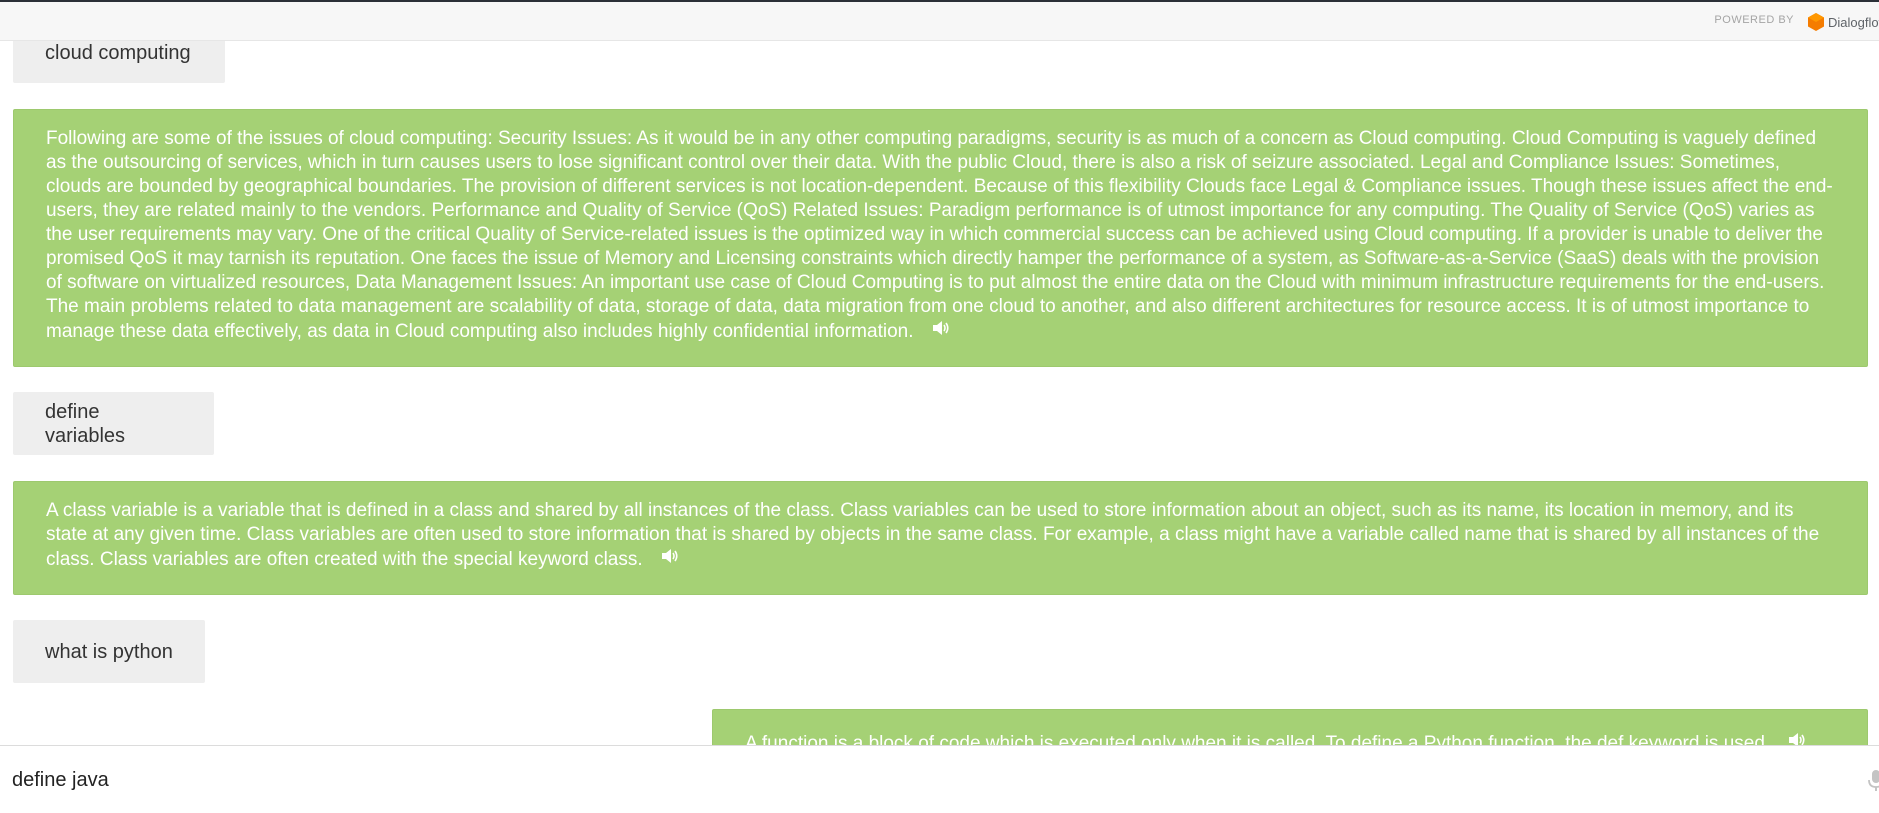 This screenshot has width=1879, height=813. Describe the element at coordinates (939, 21) in the screenshot. I see `chat-header: POWERED BY Dialogflow` at that location.